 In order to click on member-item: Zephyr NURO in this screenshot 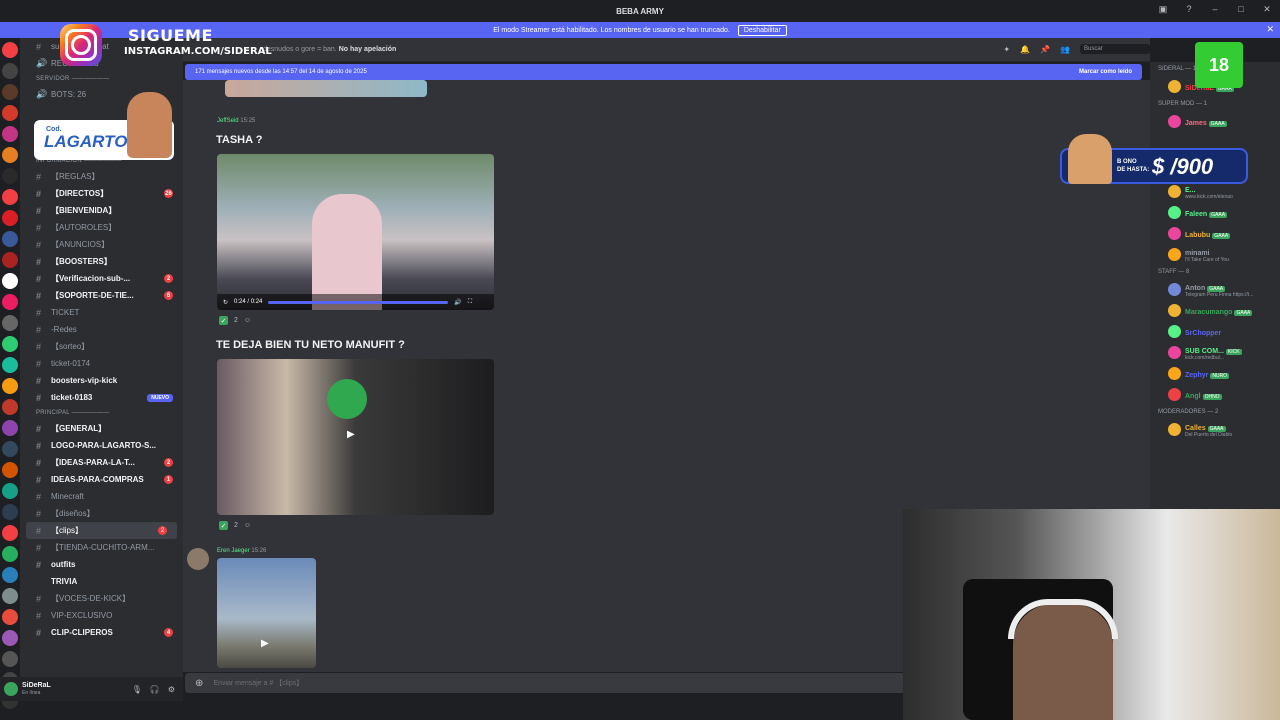, I will do `click(1215, 373)`.